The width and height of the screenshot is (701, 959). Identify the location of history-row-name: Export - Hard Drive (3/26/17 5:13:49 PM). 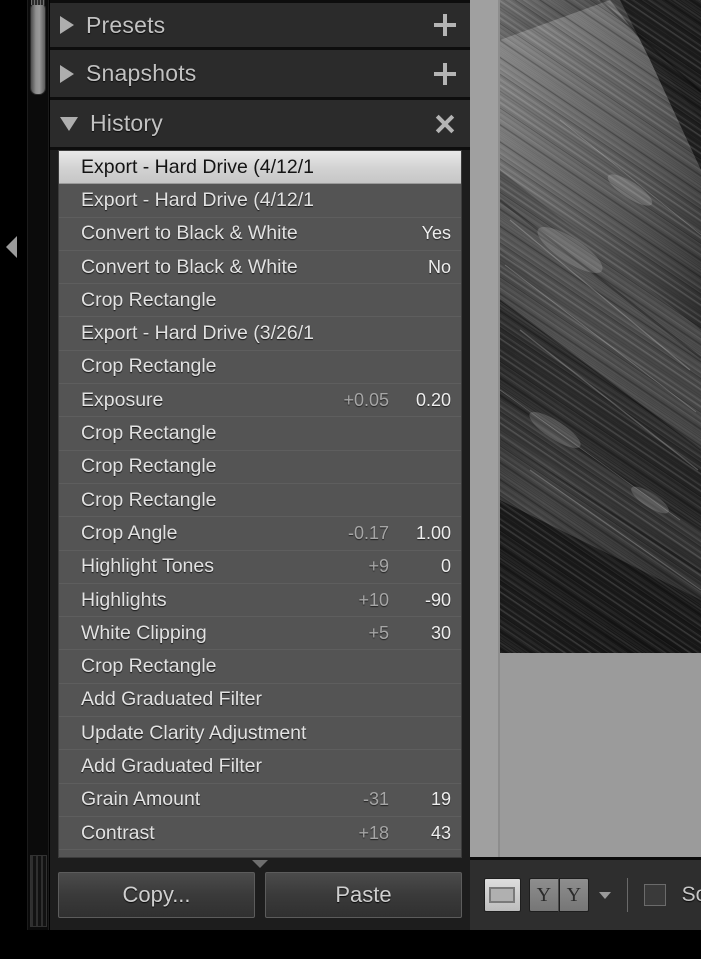
(197, 333).